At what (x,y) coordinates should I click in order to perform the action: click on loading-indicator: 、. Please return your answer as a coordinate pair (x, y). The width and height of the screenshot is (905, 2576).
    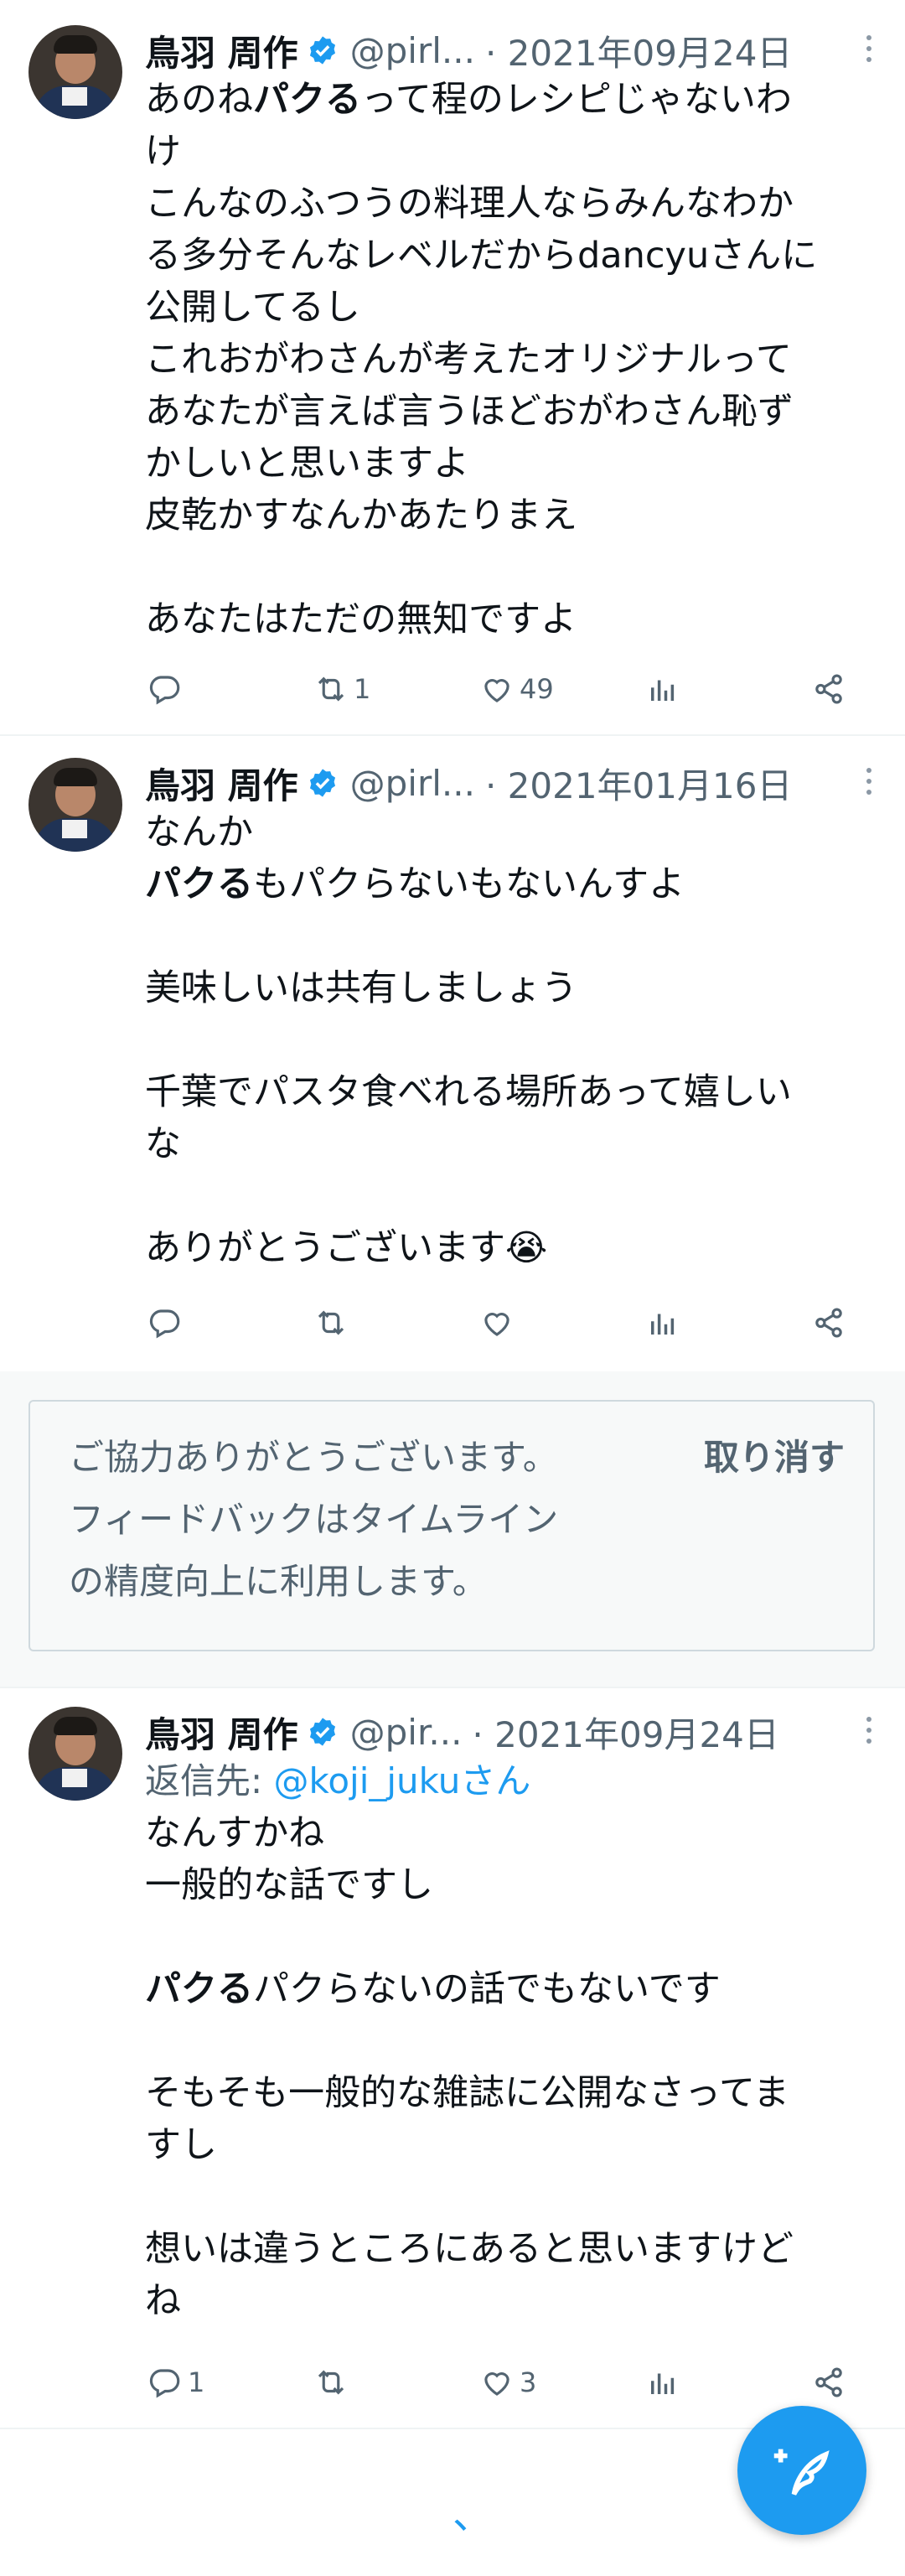
    Looking at the image, I should click on (473, 2514).